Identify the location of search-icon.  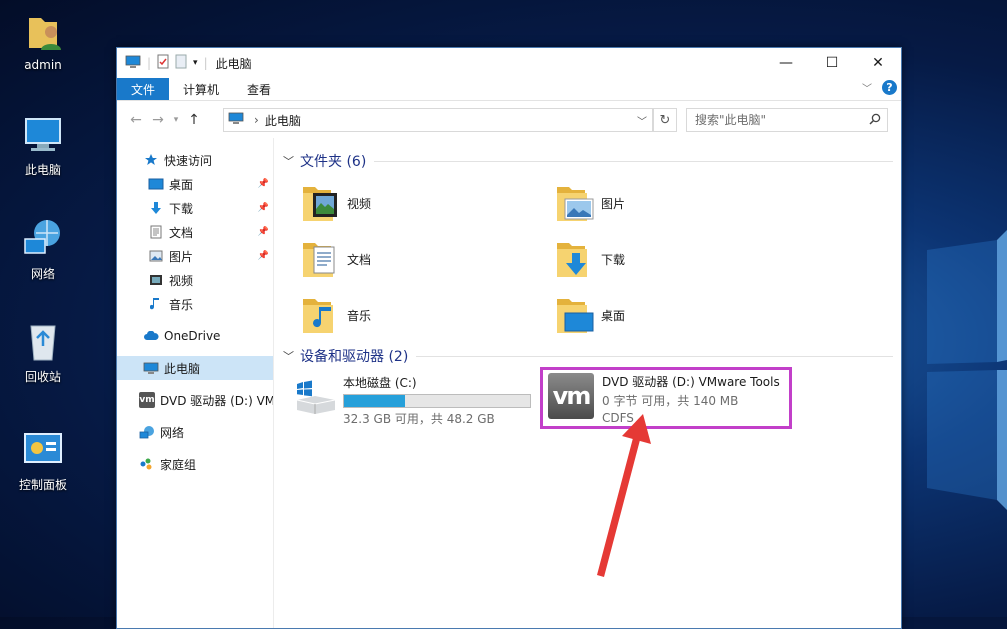
(875, 120).